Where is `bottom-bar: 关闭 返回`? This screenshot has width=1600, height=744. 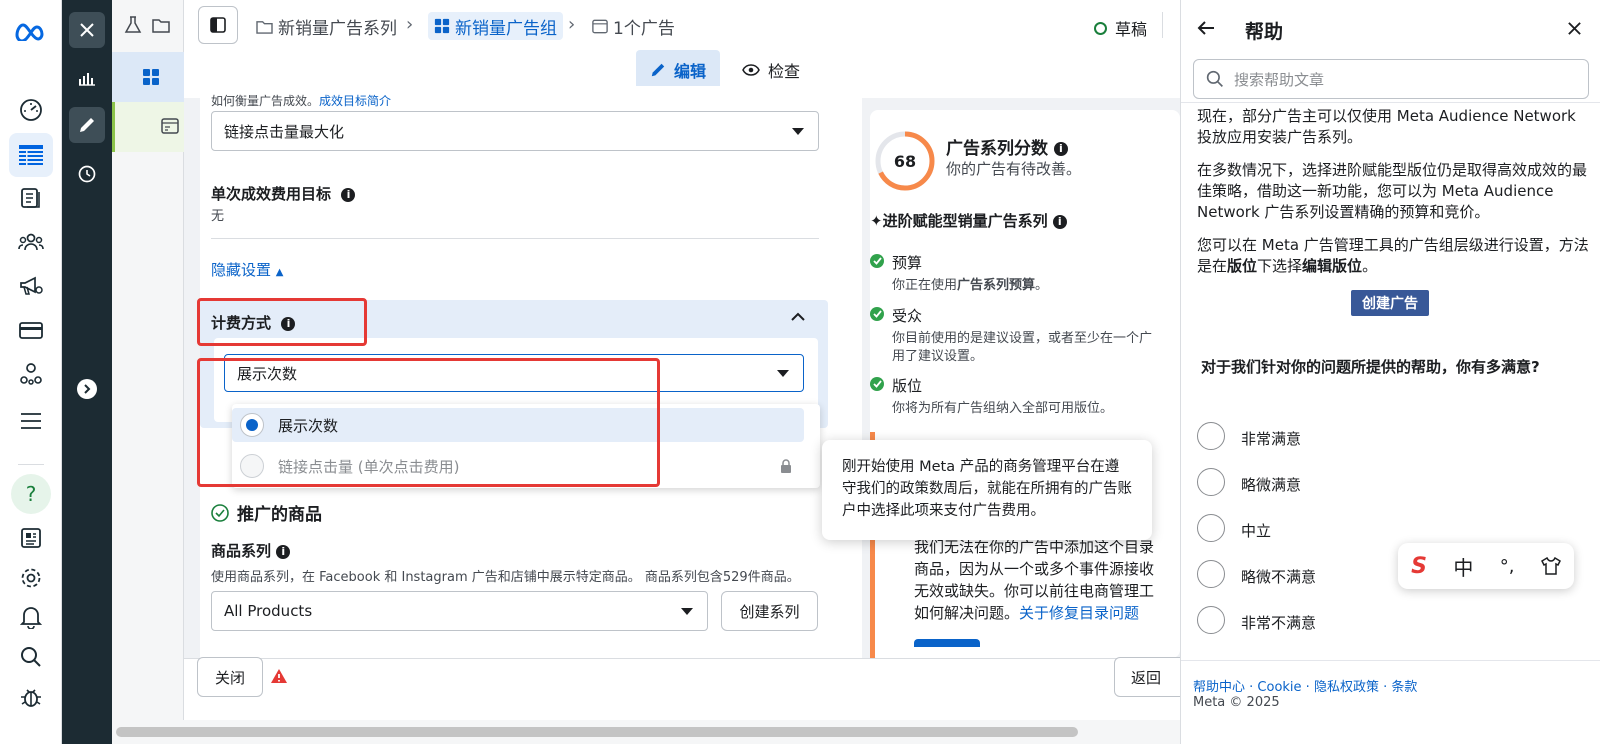 bottom-bar: 关闭 返回 is located at coordinates (689, 688).